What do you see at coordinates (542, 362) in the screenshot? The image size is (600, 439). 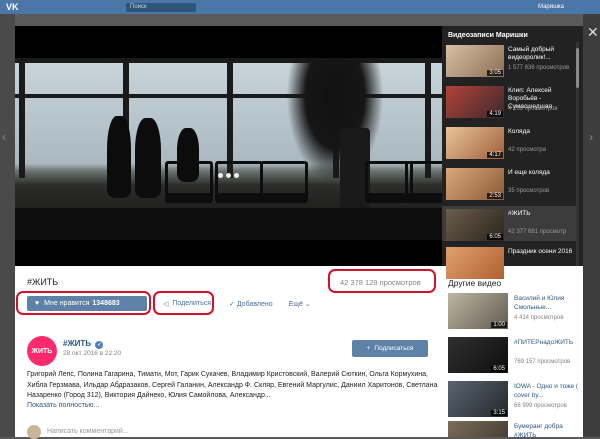 I see `other-video-views: 769 157 просмотров` at bounding box center [542, 362].